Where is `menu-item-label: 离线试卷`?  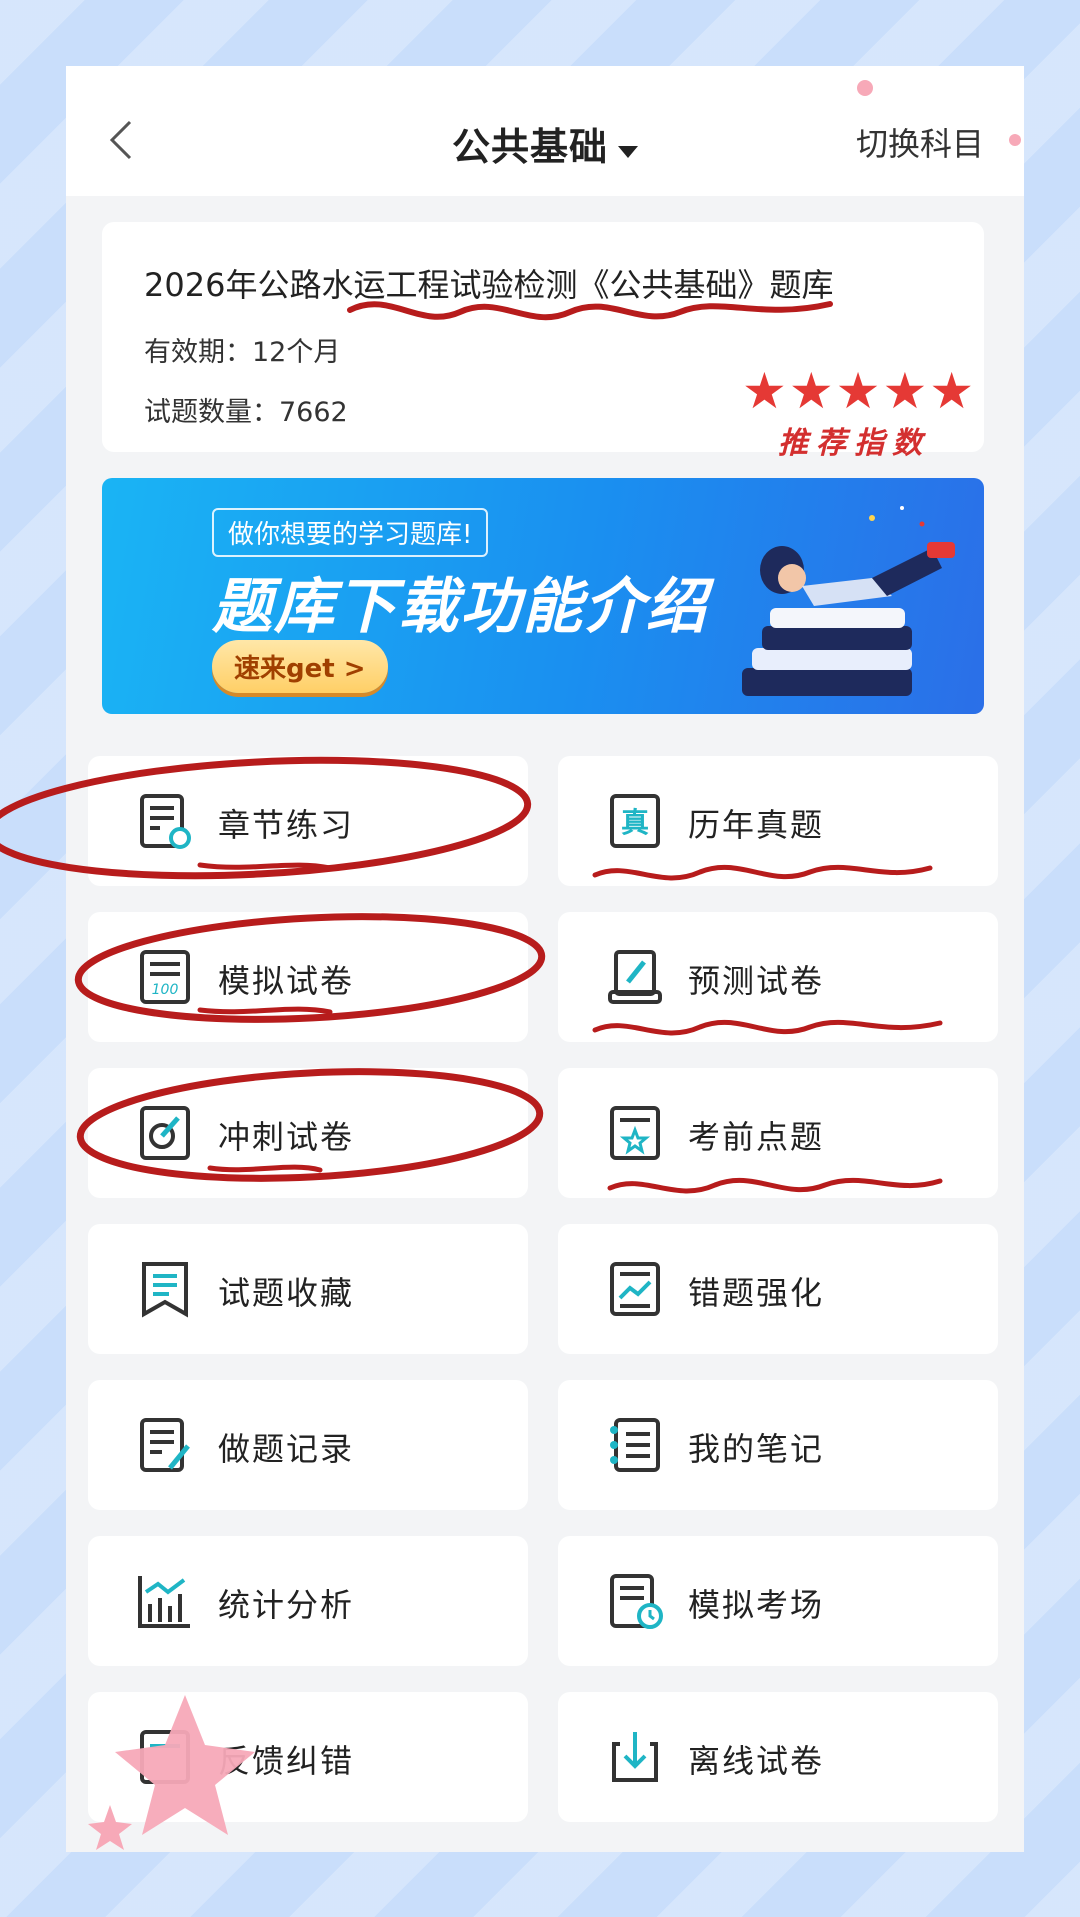
menu-item-label: 离线试卷 is located at coordinates (756, 1761).